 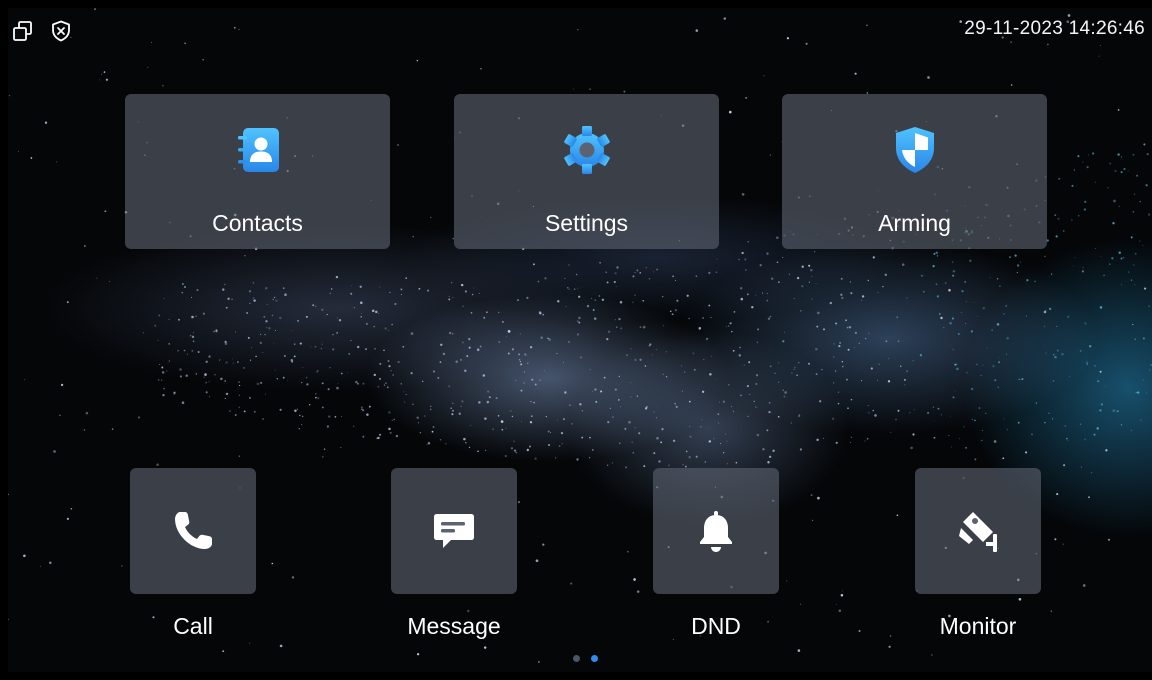 I want to click on shield-icon, so click(x=914, y=150).